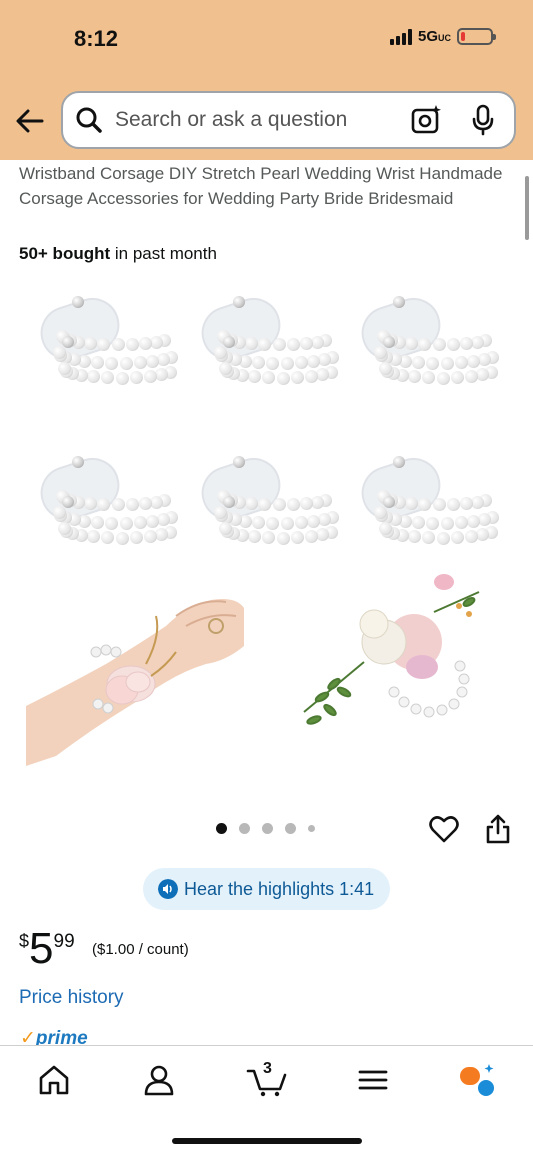 The width and height of the screenshot is (533, 1156). What do you see at coordinates (54, 1036) in the screenshot?
I see `prime-badge: ✓prime` at bounding box center [54, 1036].